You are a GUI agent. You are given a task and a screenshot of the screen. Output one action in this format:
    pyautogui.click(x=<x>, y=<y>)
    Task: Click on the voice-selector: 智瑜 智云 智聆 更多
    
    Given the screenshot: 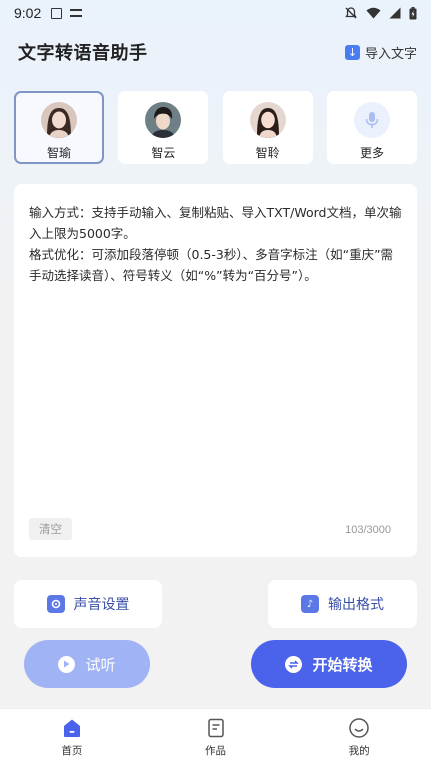 What is the action you would take?
    pyautogui.click(x=215, y=127)
    